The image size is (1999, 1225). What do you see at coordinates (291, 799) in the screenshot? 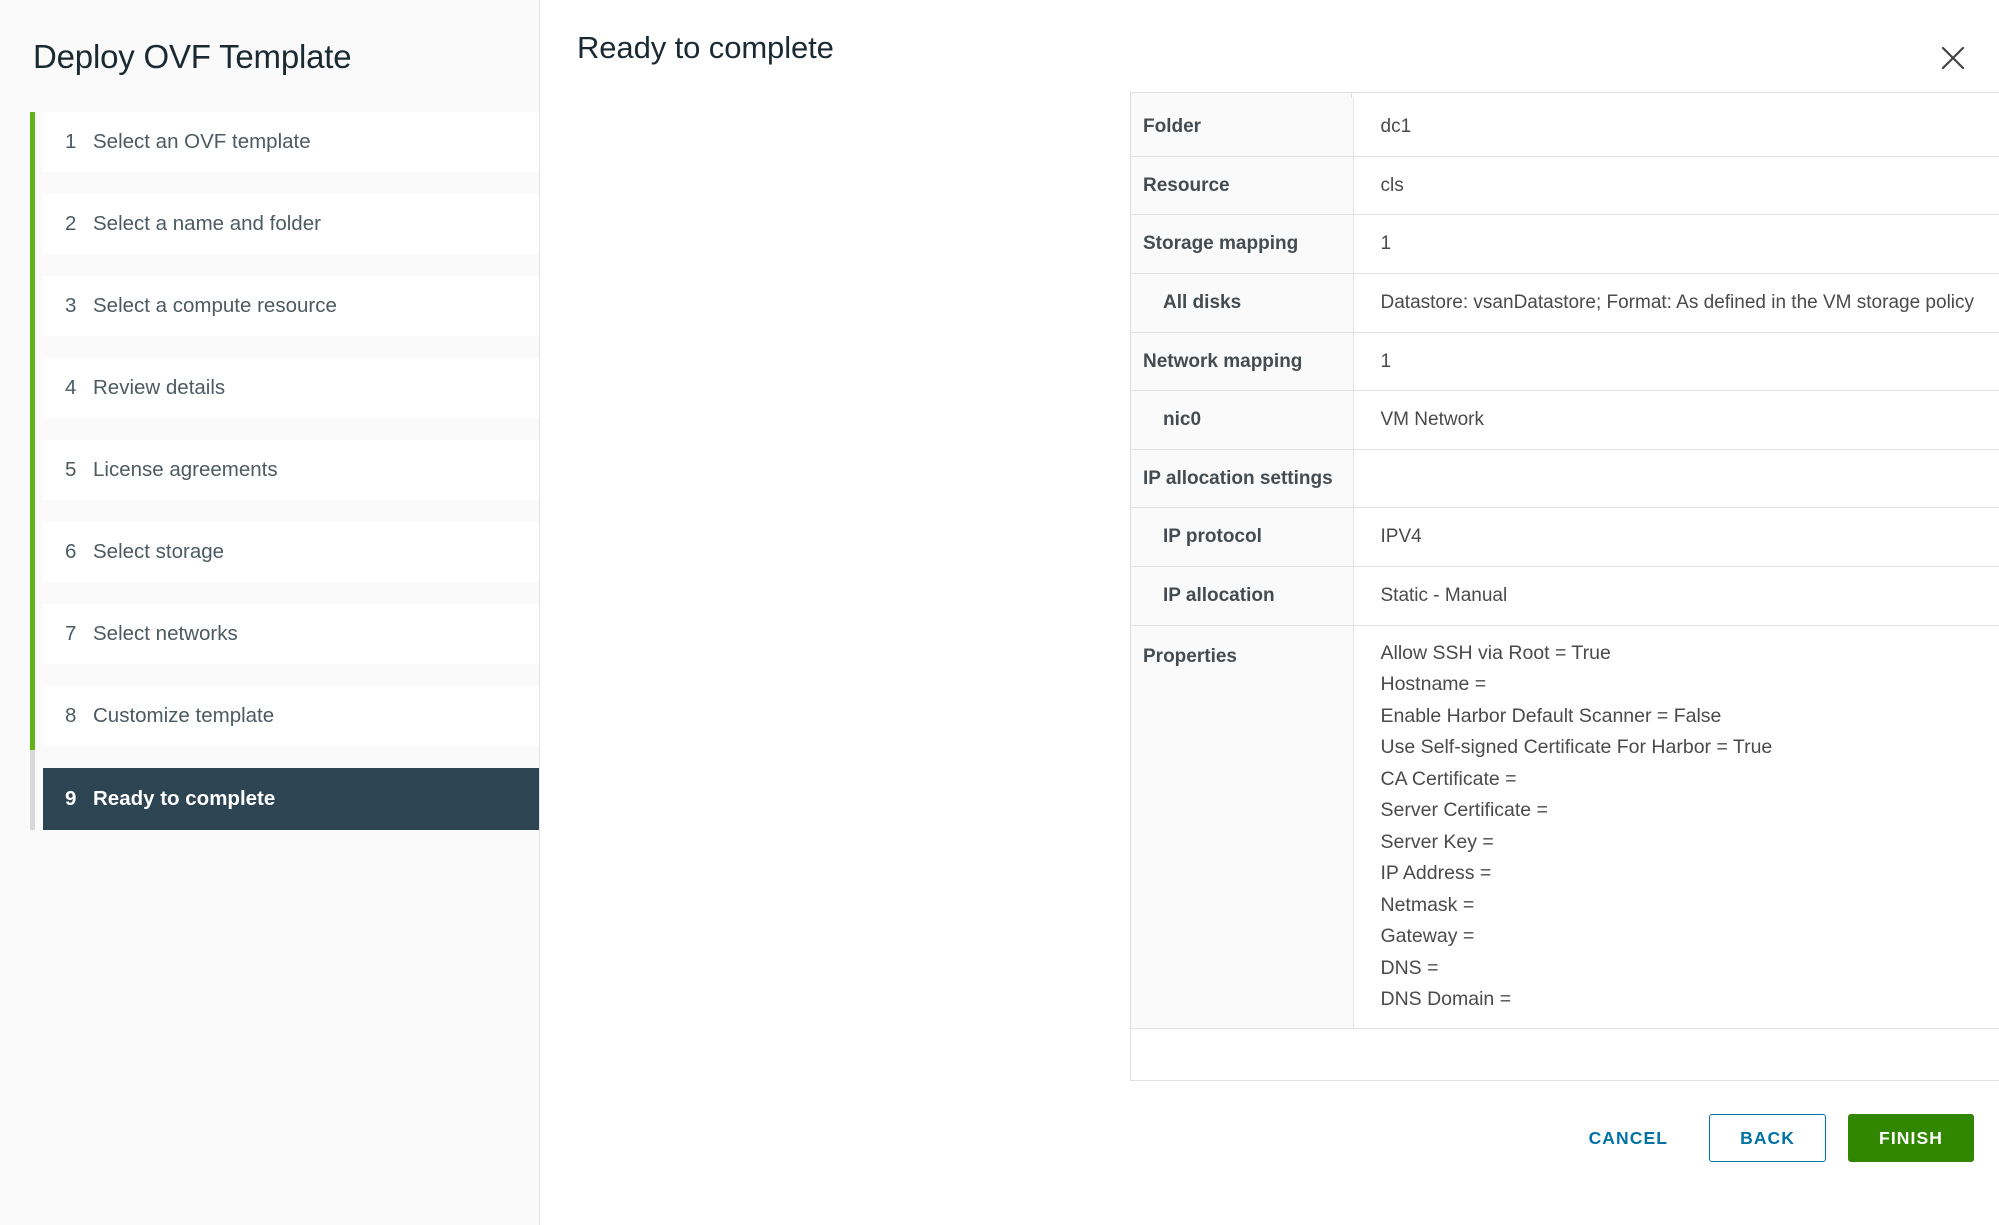
I see `sidebar-step-ready-to-complete: 9 Ready to complete` at bounding box center [291, 799].